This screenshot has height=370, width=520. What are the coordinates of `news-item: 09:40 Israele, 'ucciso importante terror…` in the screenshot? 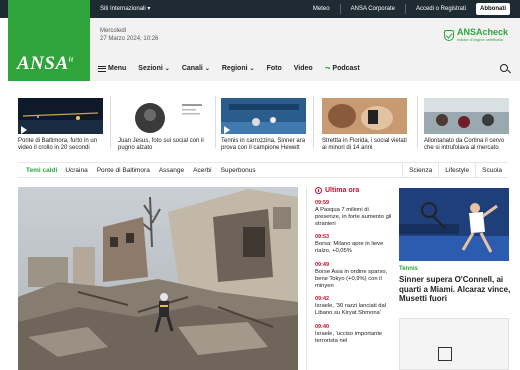 It's located at (353, 334).